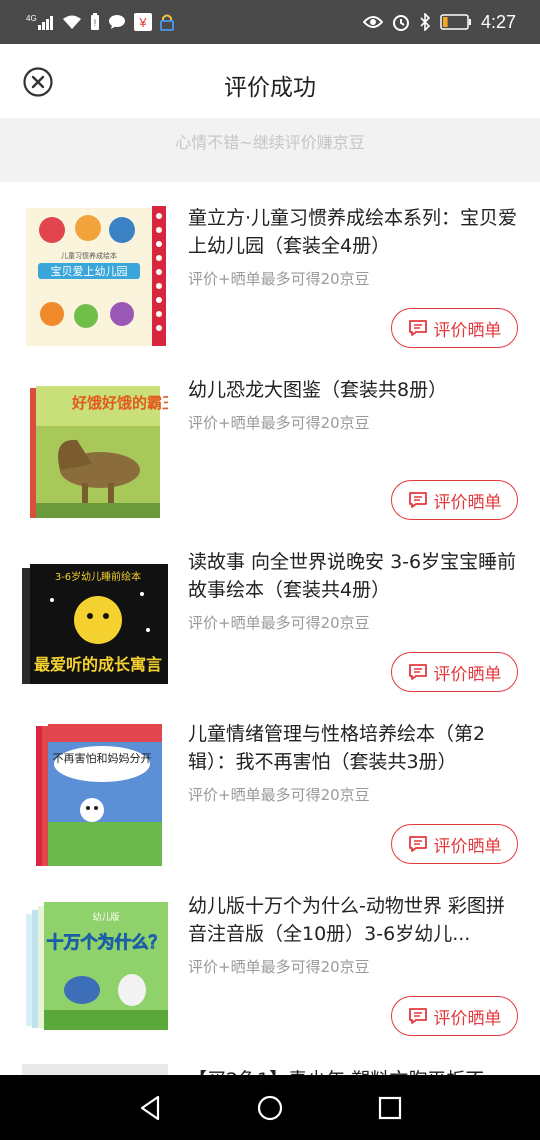 This screenshot has width=540, height=1140. What do you see at coordinates (89, 271) in the screenshot?
I see `svg-text: 宝贝爱上幼儿园` at bounding box center [89, 271].